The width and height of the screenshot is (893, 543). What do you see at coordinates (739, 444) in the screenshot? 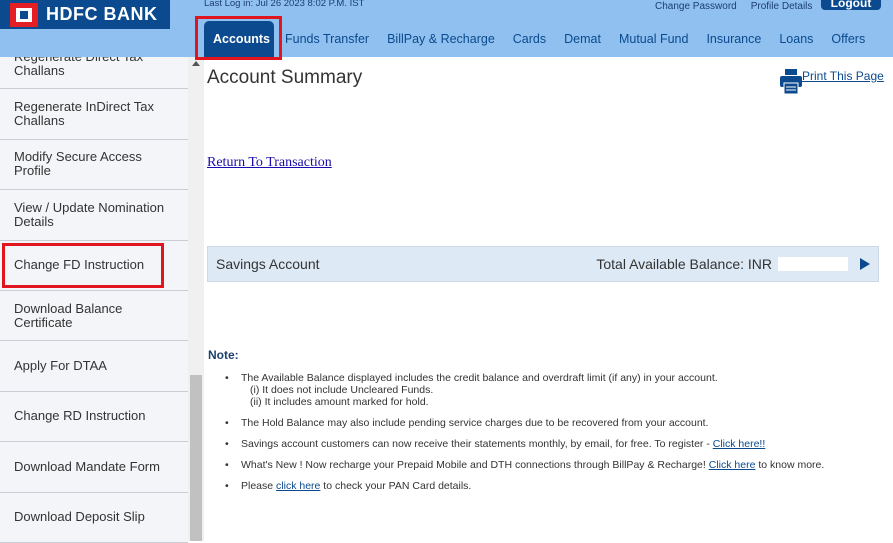
I see `register-link: Click here!!` at bounding box center [739, 444].